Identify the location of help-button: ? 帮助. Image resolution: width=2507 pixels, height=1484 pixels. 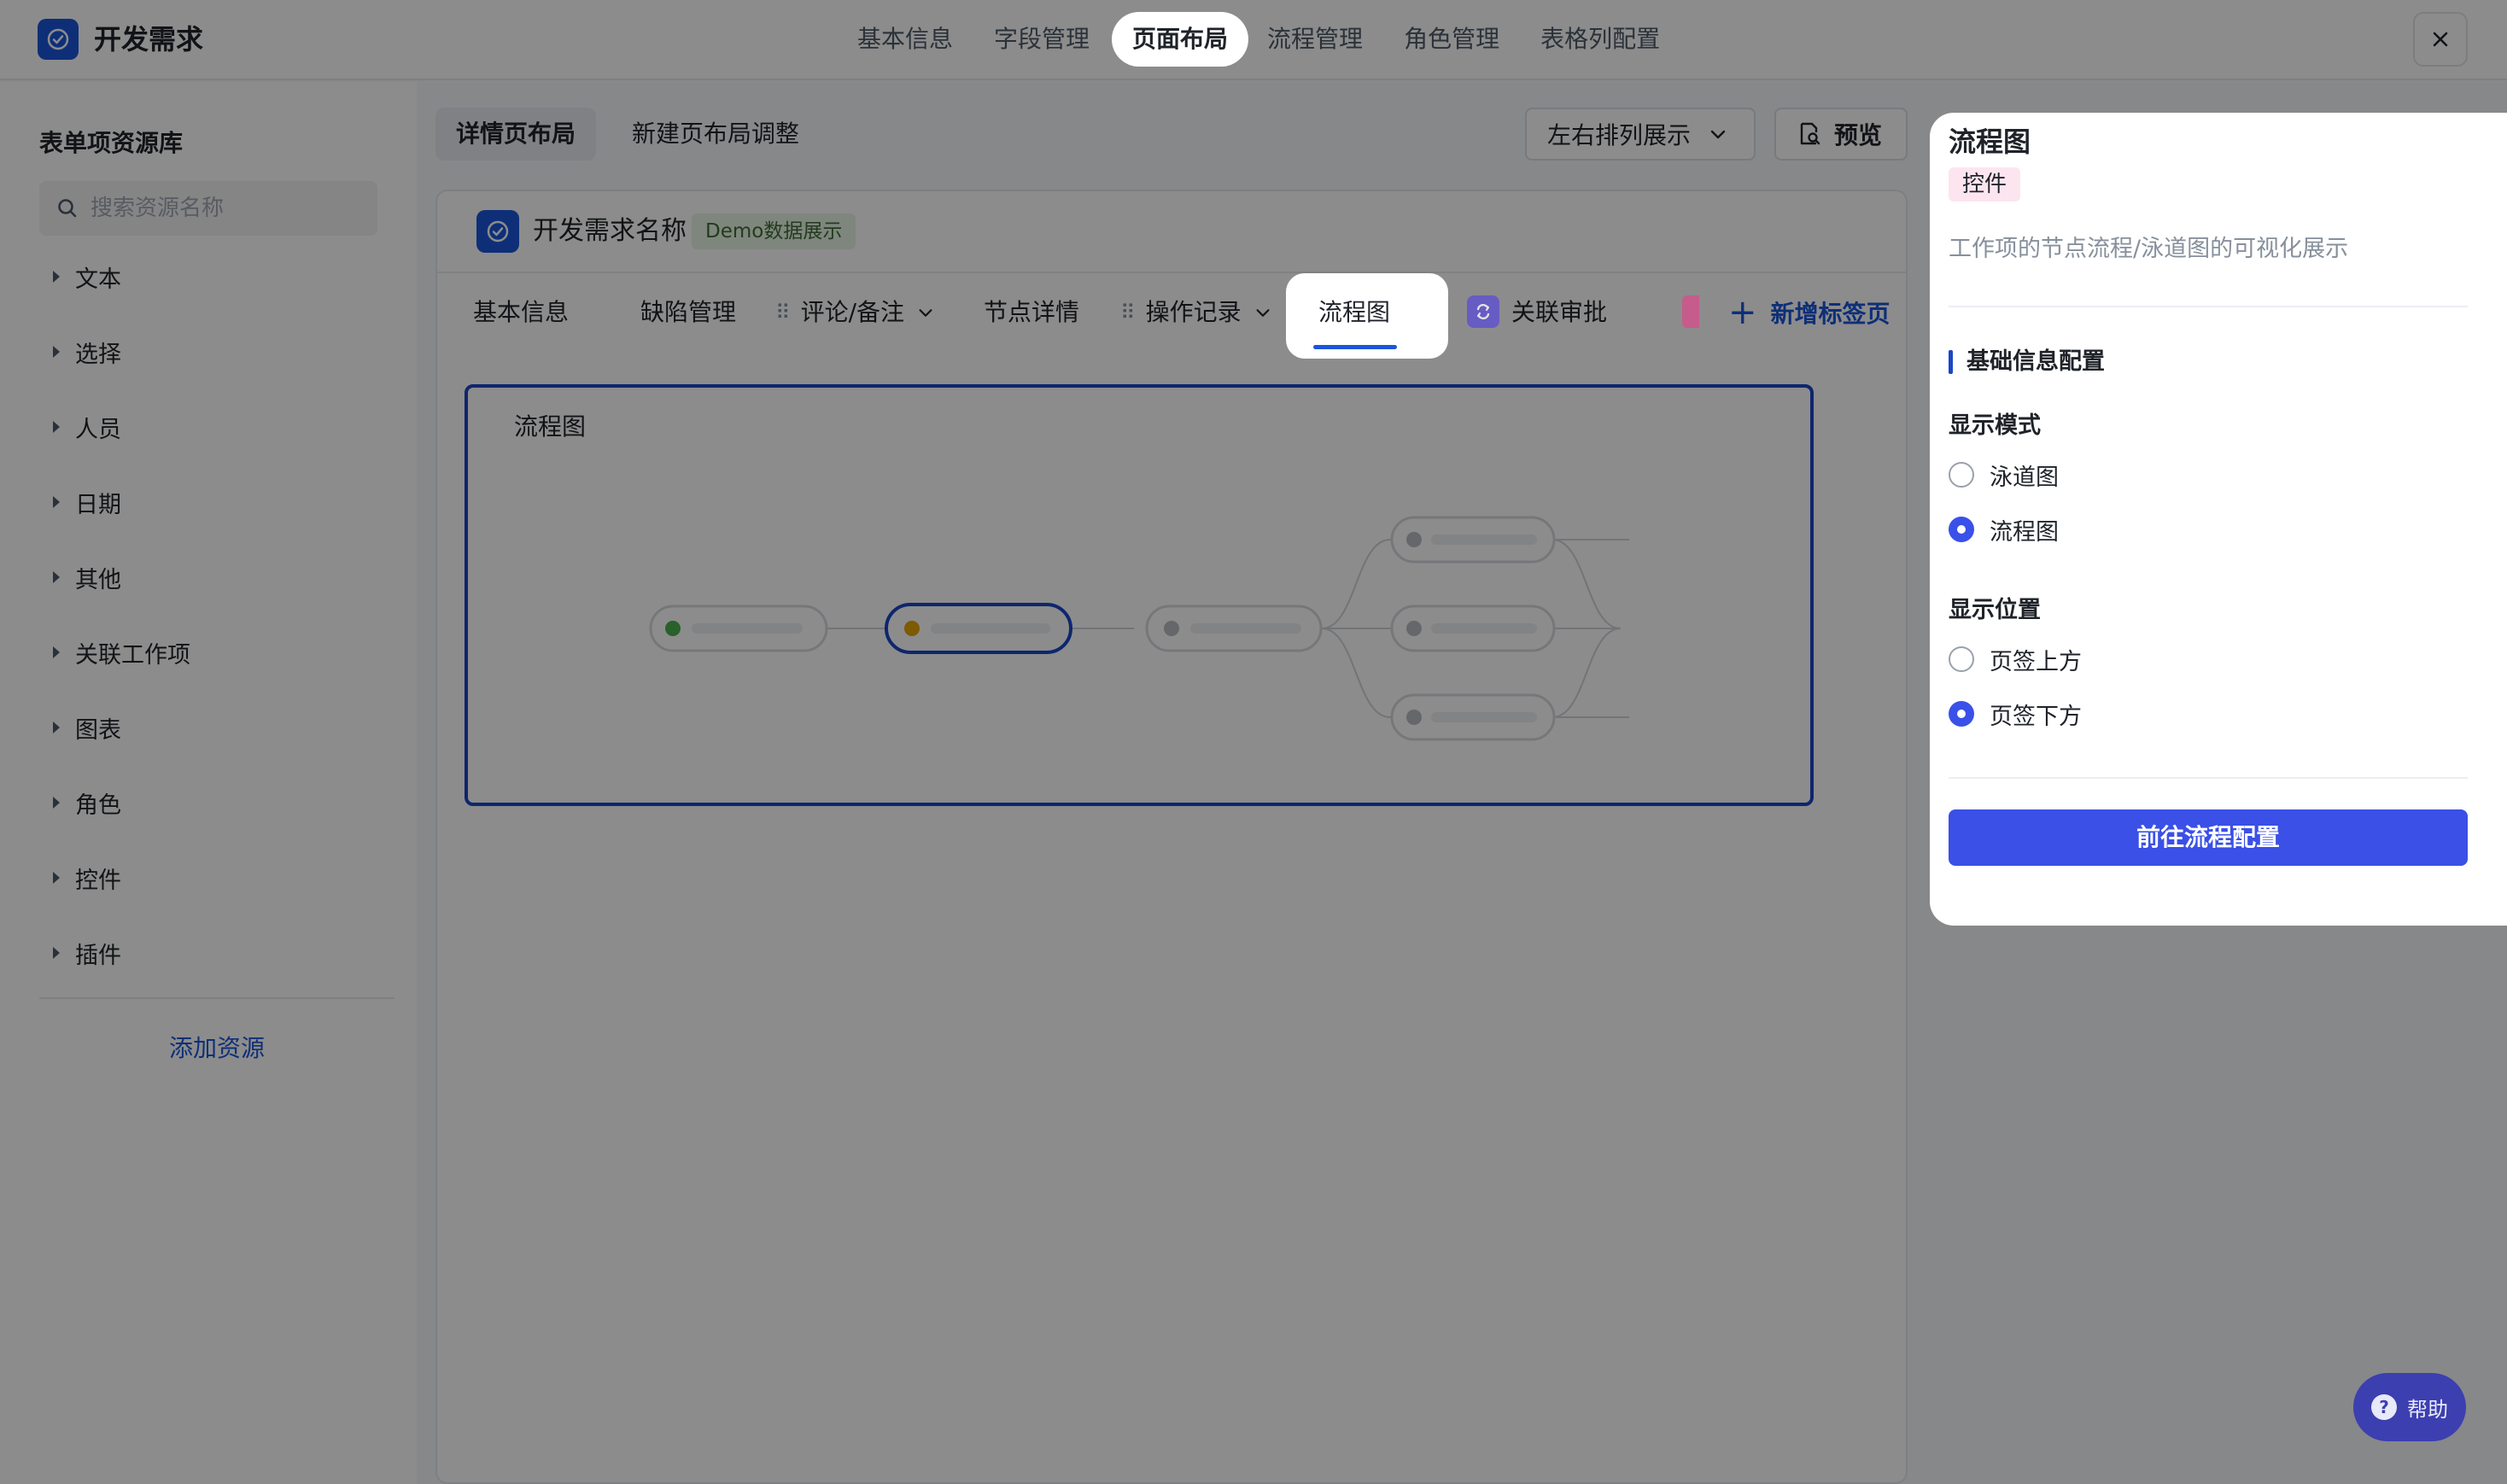
(2409, 1407).